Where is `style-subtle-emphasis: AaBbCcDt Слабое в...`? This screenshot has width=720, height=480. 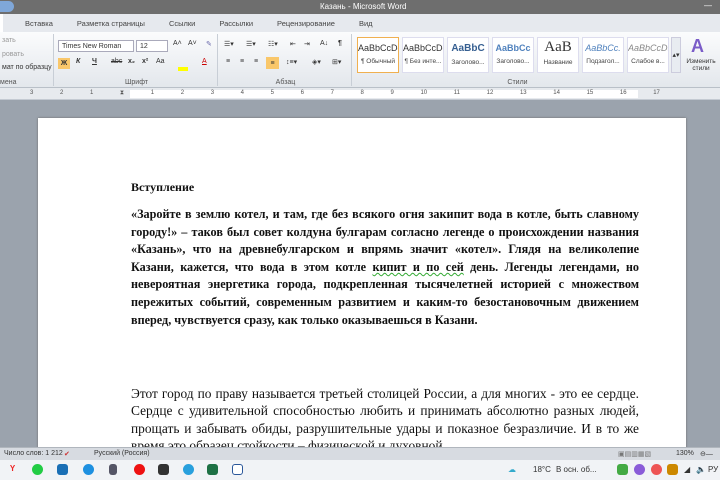
style-subtle-emphasis: AaBbCcDt Слабое в... is located at coordinates (648, 55).